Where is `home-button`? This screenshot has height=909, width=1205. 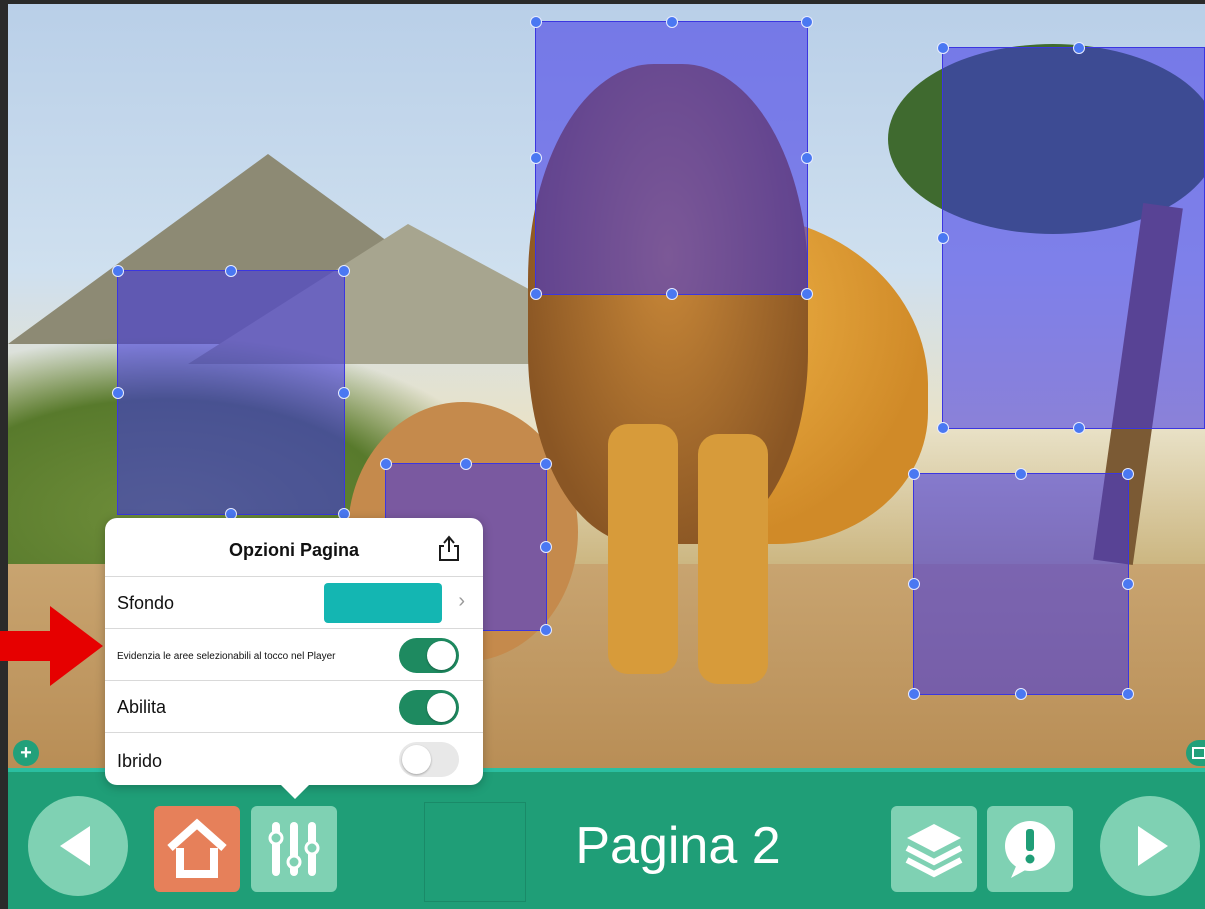 home-button is located at coordinates (197, 849).